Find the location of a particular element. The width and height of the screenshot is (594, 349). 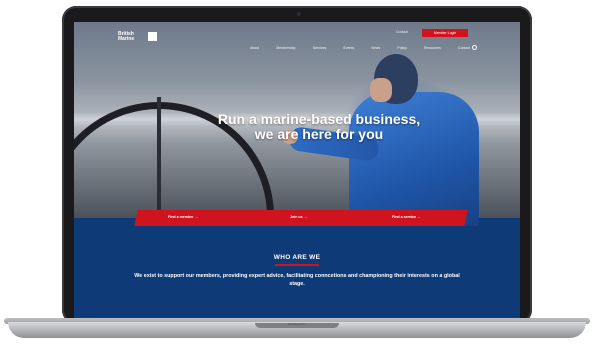

wheel-spoke is located at coordinates (159, 157).